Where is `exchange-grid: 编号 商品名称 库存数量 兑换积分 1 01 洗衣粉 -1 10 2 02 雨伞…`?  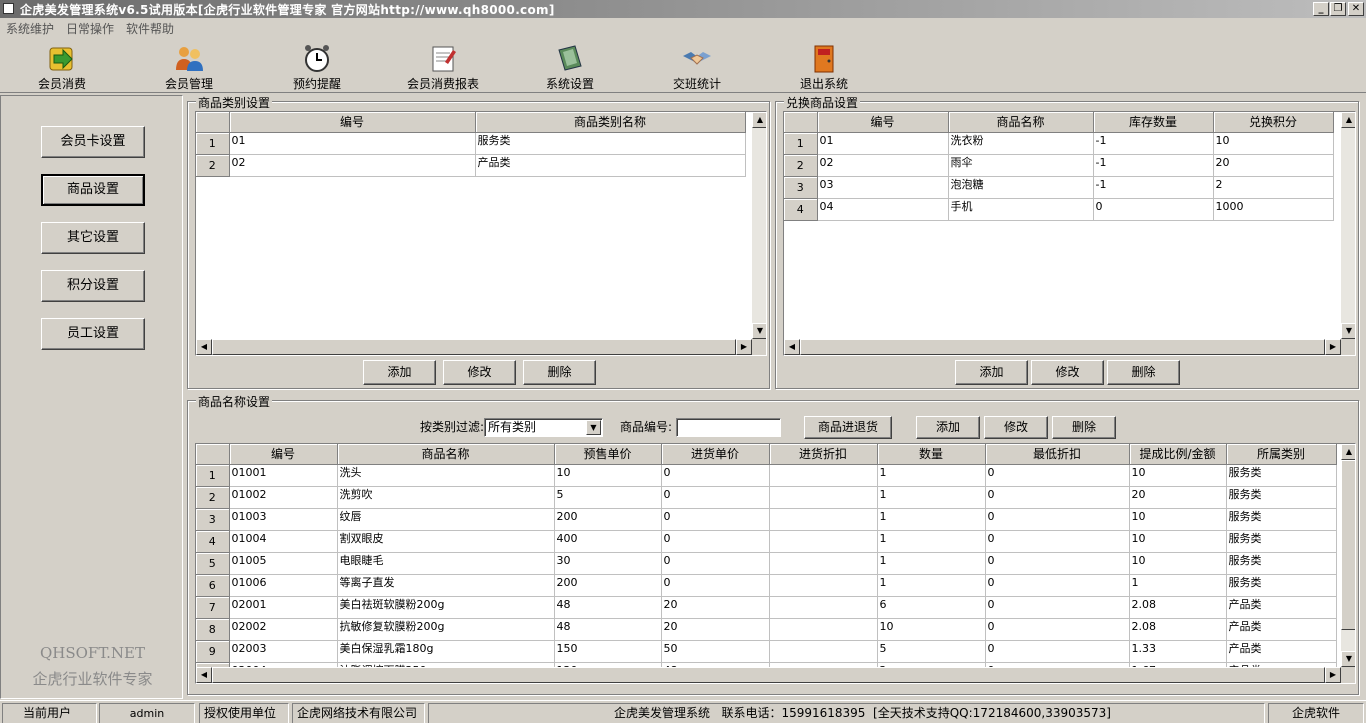 exchange-grid: 编号 商品名称 库存数量 兑换积分 1 01 洗衣粉 -1 10 2 02 雨伞… is located at coordinates (1069, 233).